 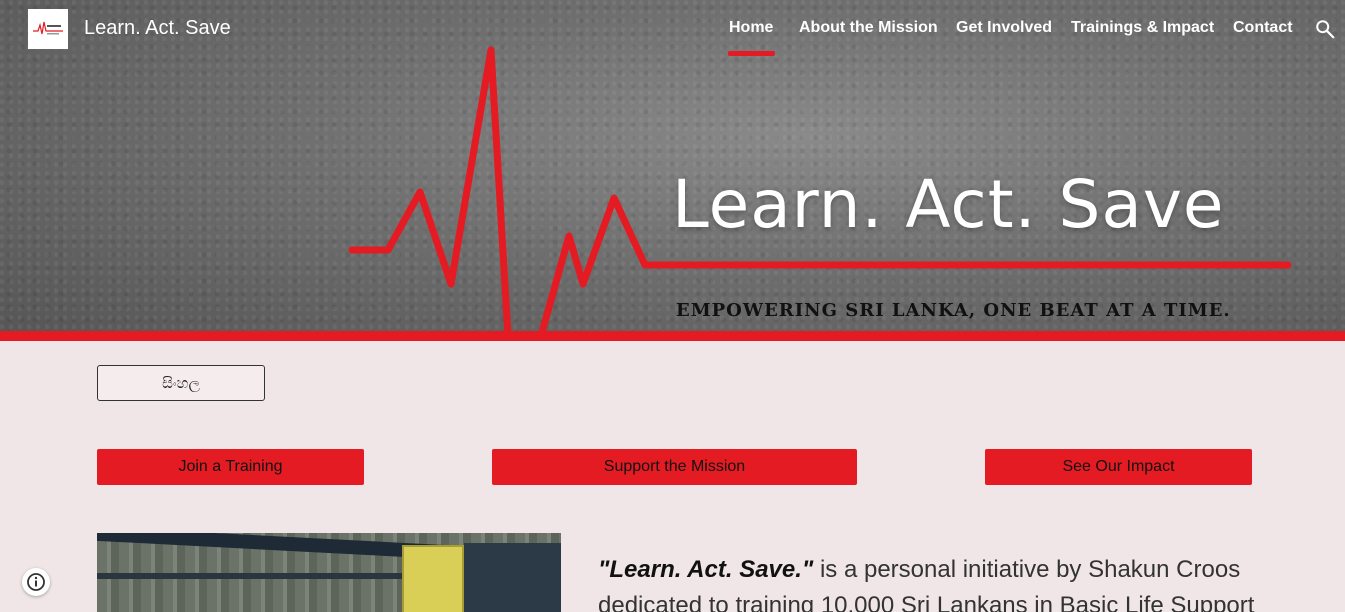 I want to click on photo-yellow-cabinet, so click(x=433, y=578).